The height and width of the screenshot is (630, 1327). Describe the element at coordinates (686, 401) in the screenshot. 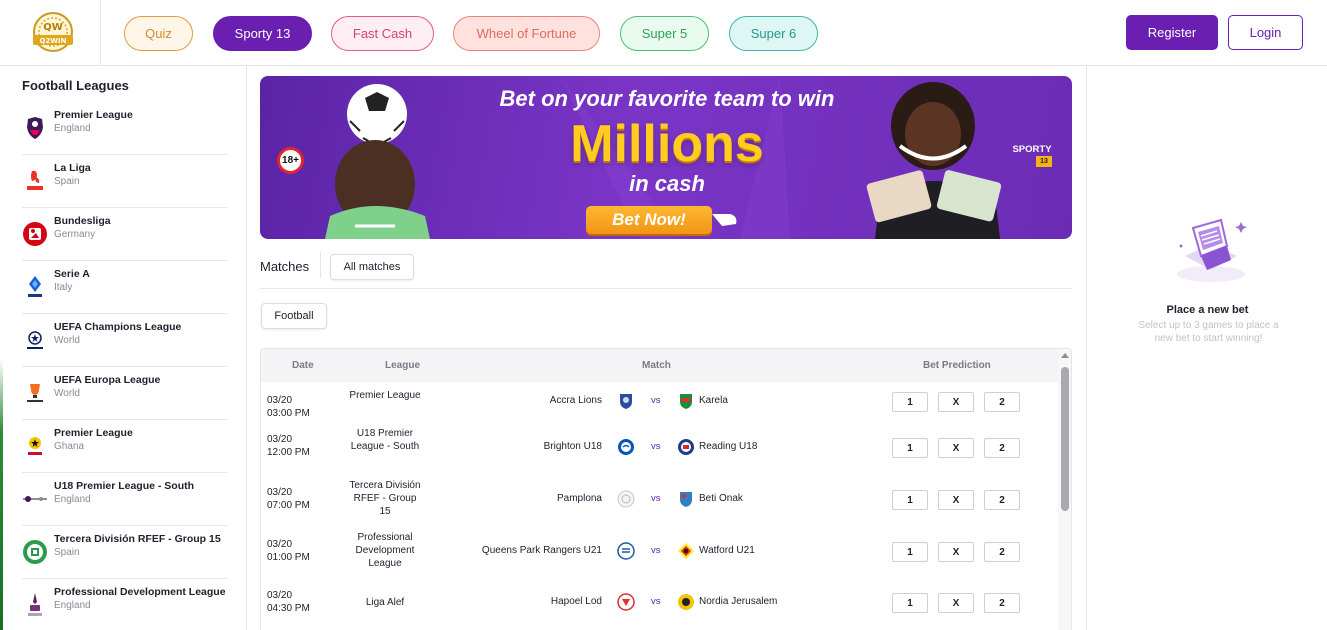

I see `karela-crest-icon` at that location.